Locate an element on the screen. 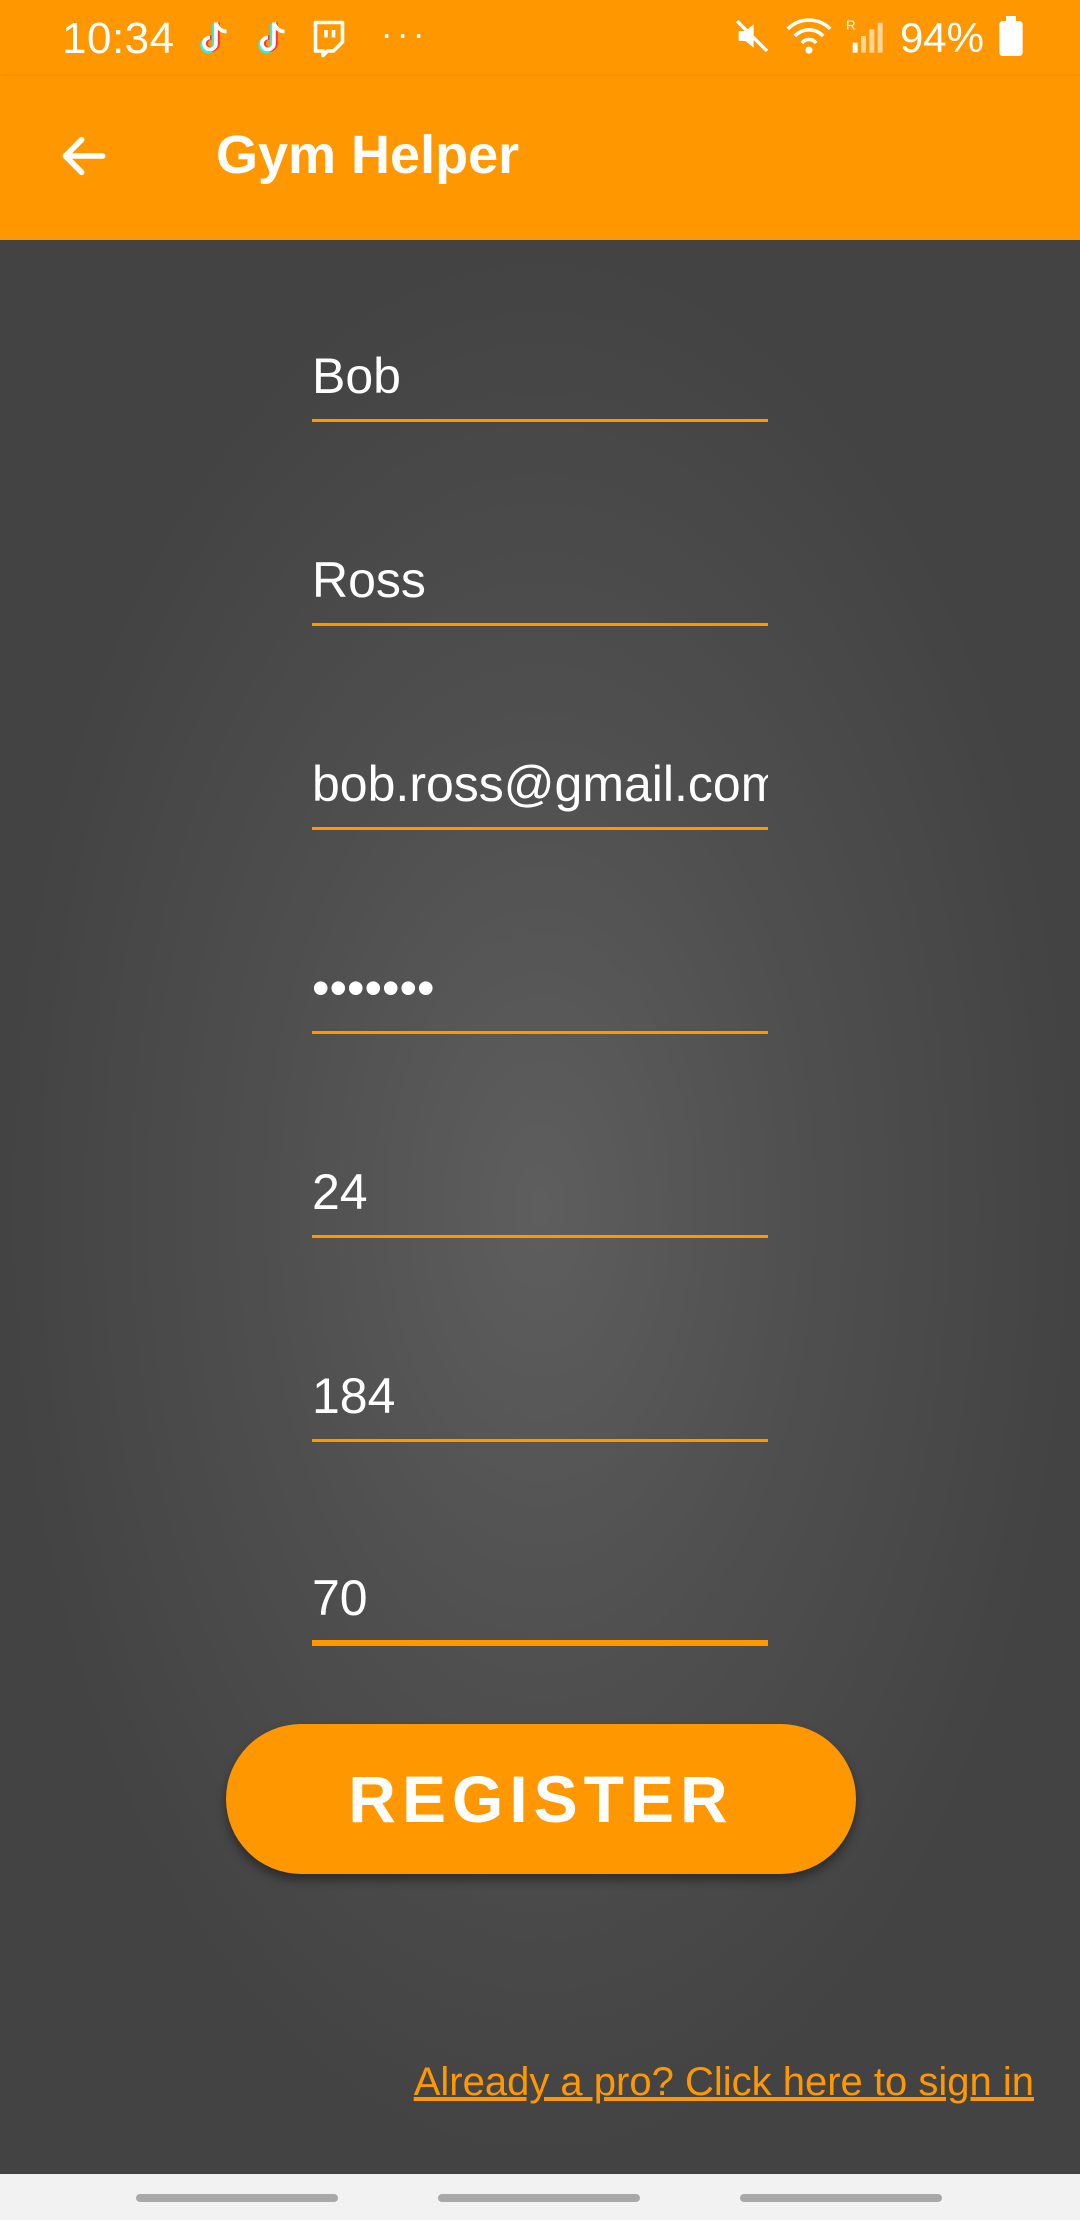  height-field is located at coordinates (540, 1397).